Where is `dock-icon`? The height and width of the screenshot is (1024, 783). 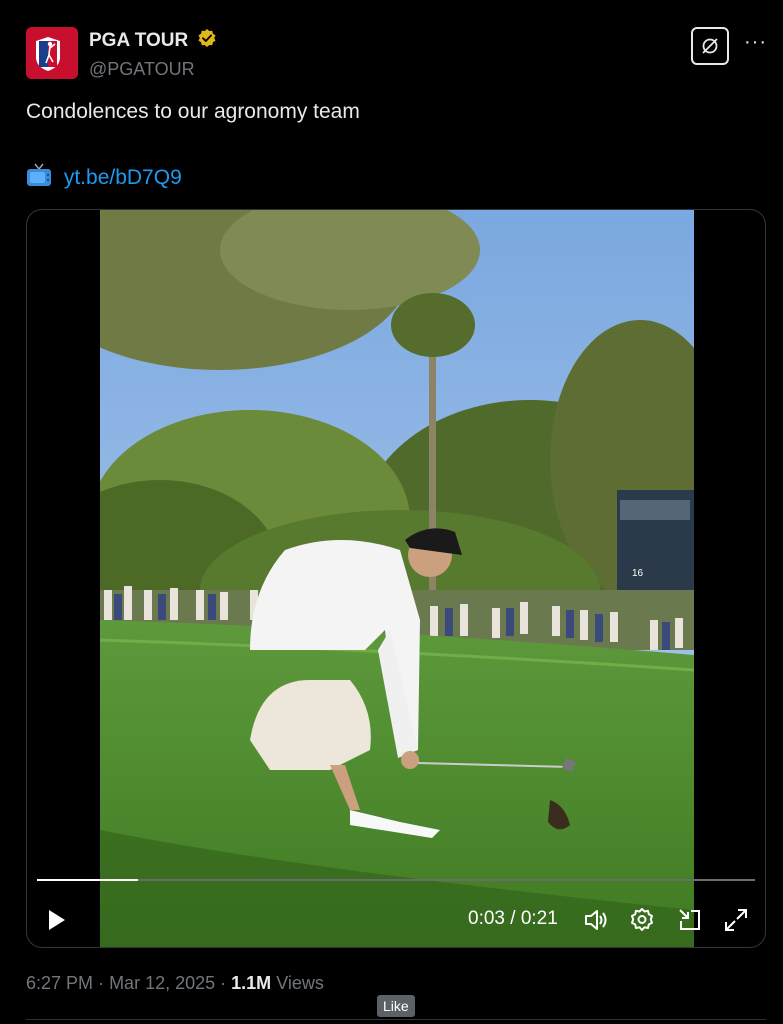 dock-icon is located at coordinates (689, 919).